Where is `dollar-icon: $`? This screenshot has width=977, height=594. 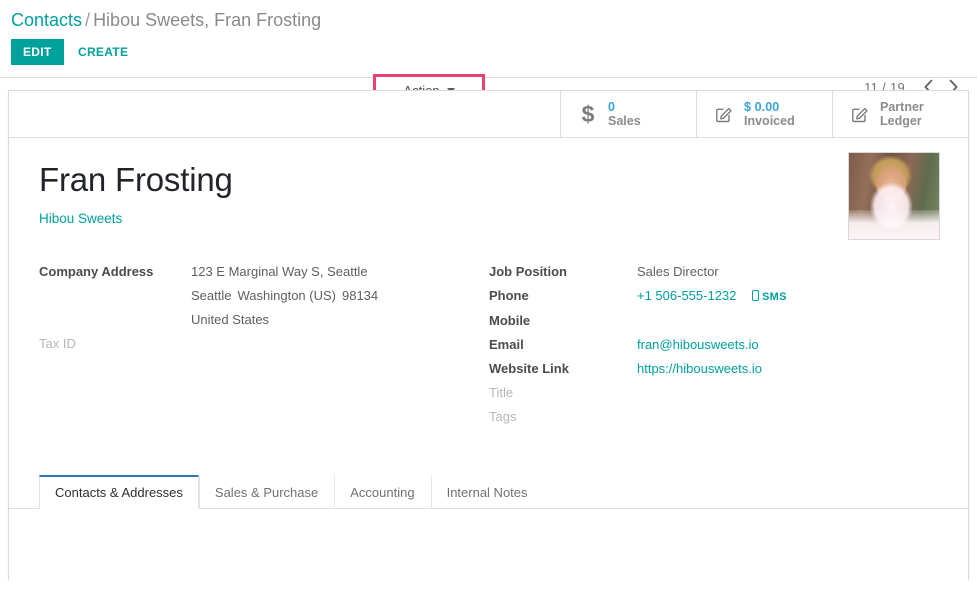 dollar-icon: $ is located at coordinates (588, 113).